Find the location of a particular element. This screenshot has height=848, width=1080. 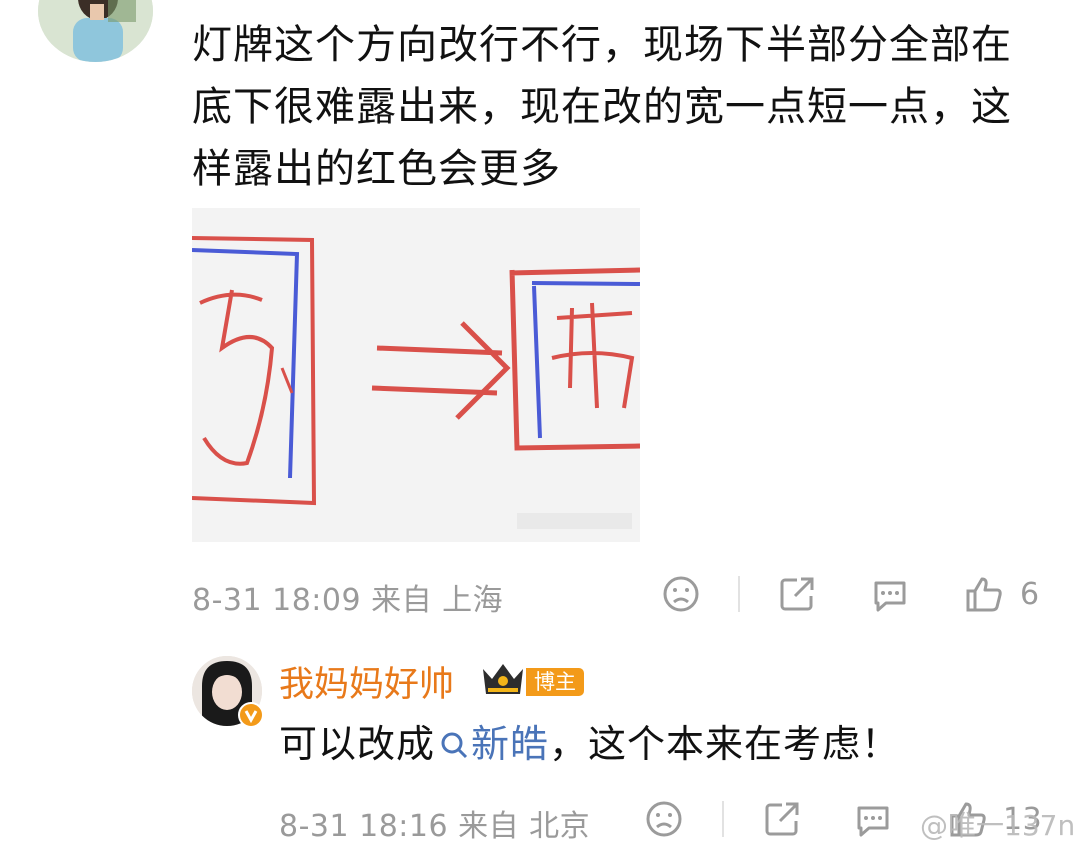

avatar is located at coordinates (95, 31).